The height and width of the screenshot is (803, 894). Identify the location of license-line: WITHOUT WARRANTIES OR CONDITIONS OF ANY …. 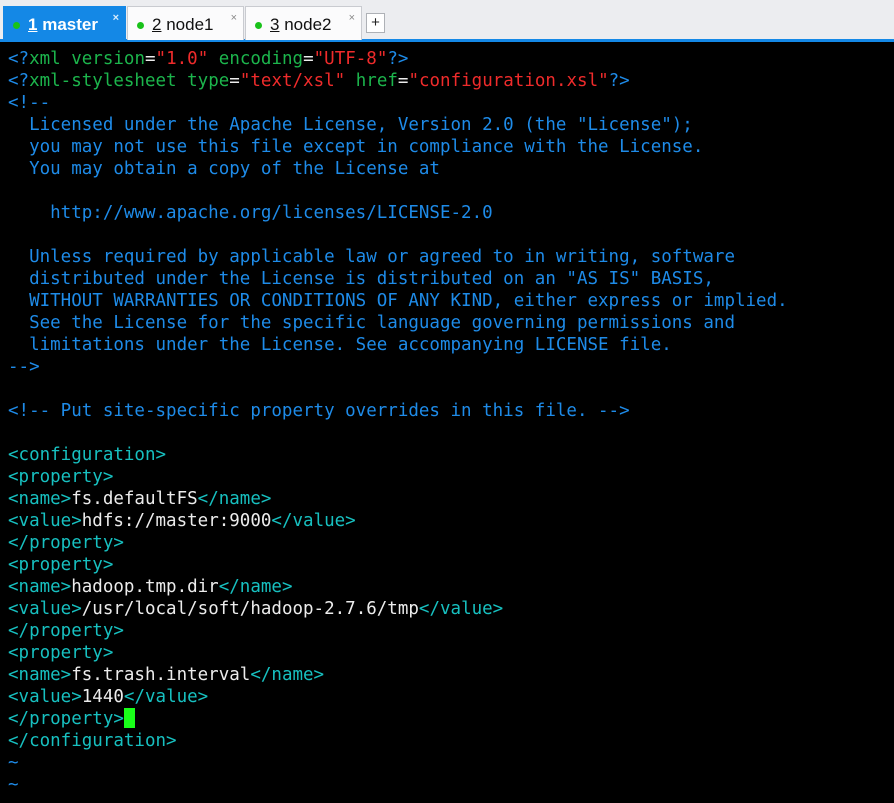
(398, 301).